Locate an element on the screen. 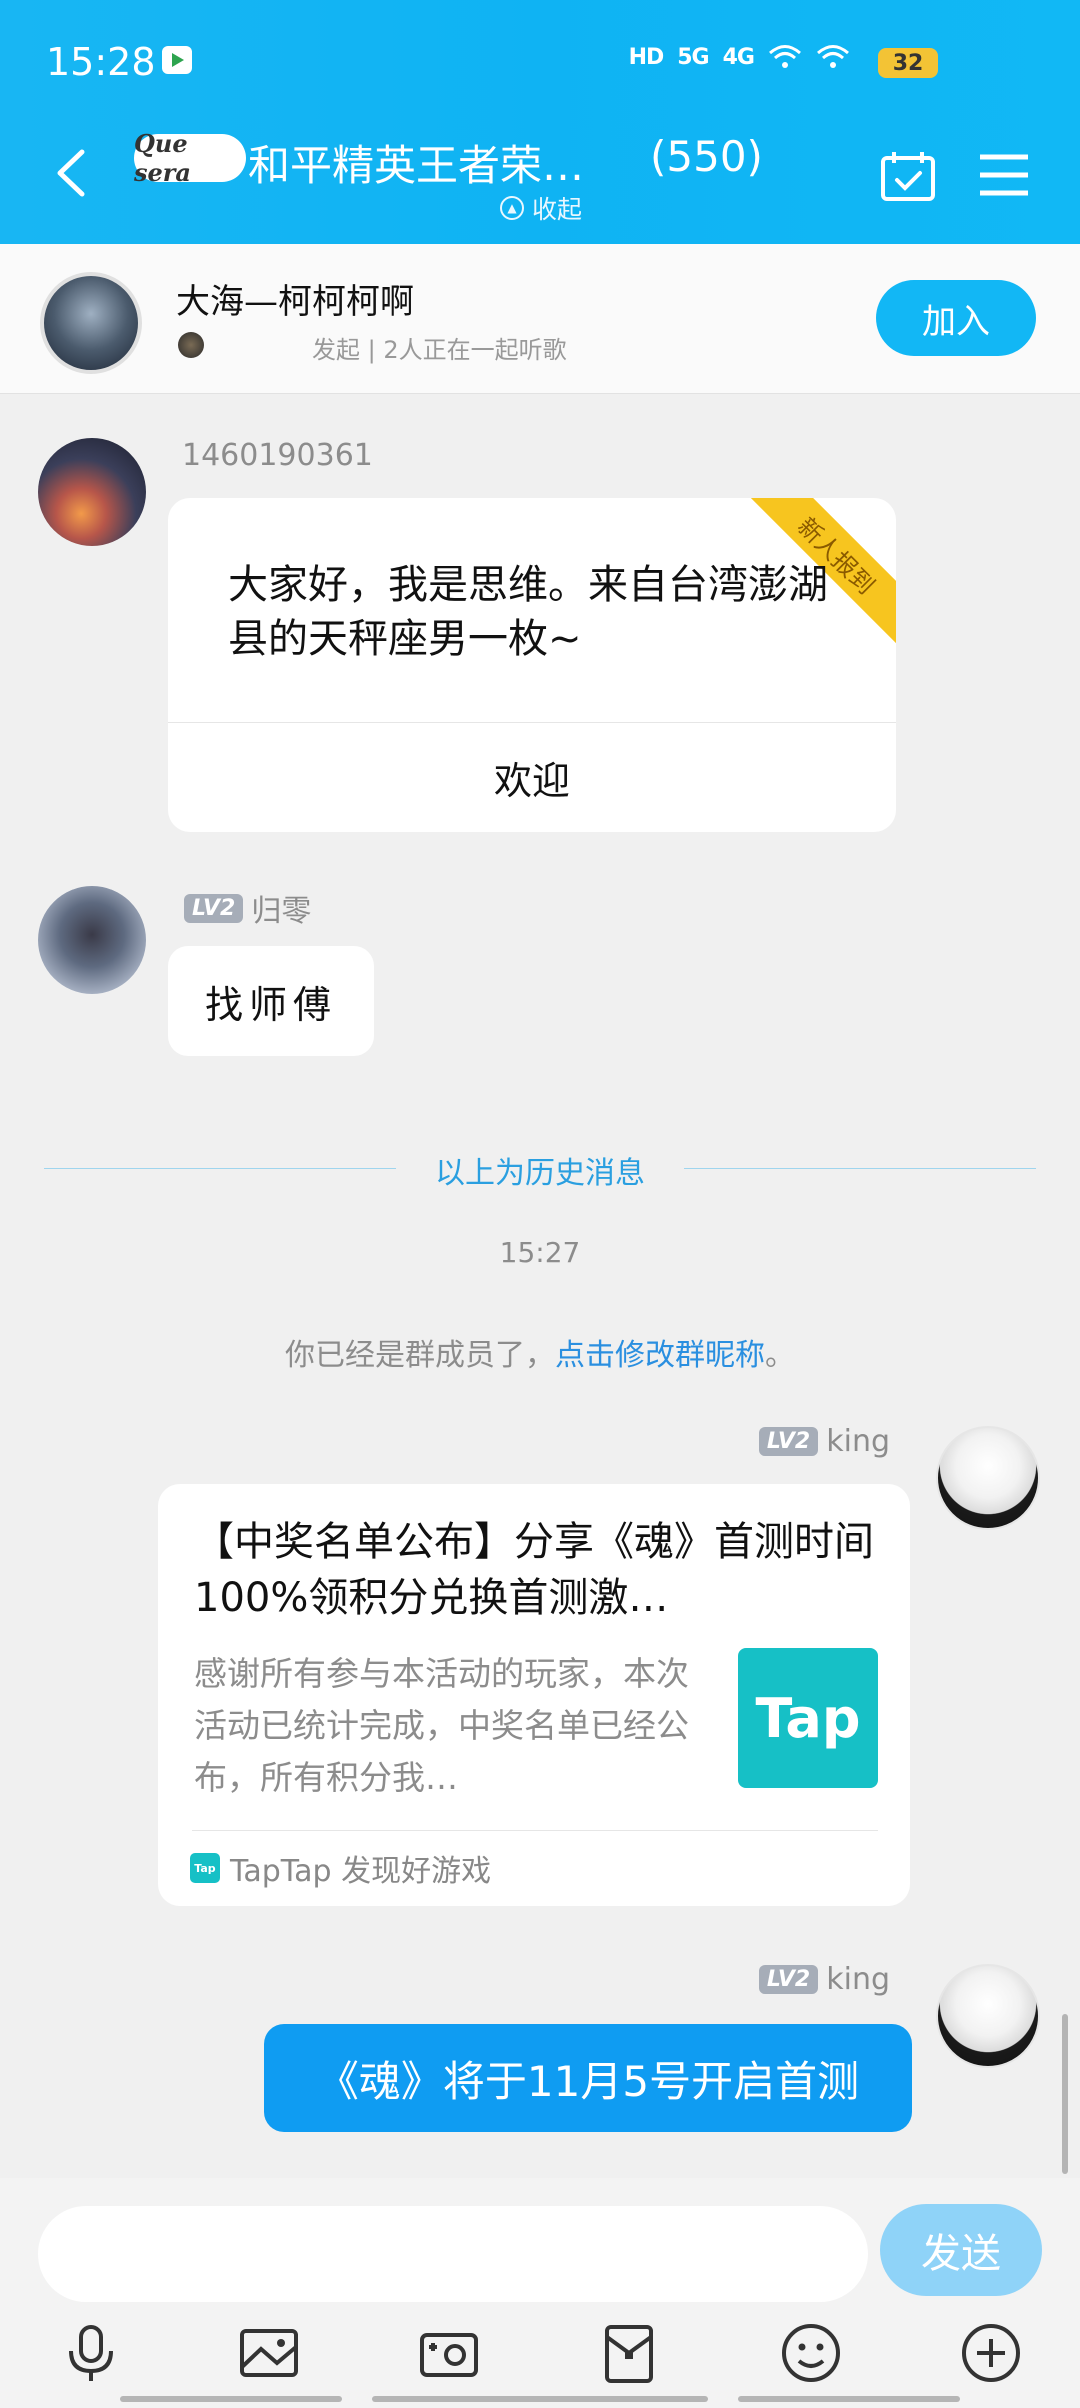 This screenshot has height=2408, width=1080. message-bubble: 找师傅 is located at coordinates (271, 1001).